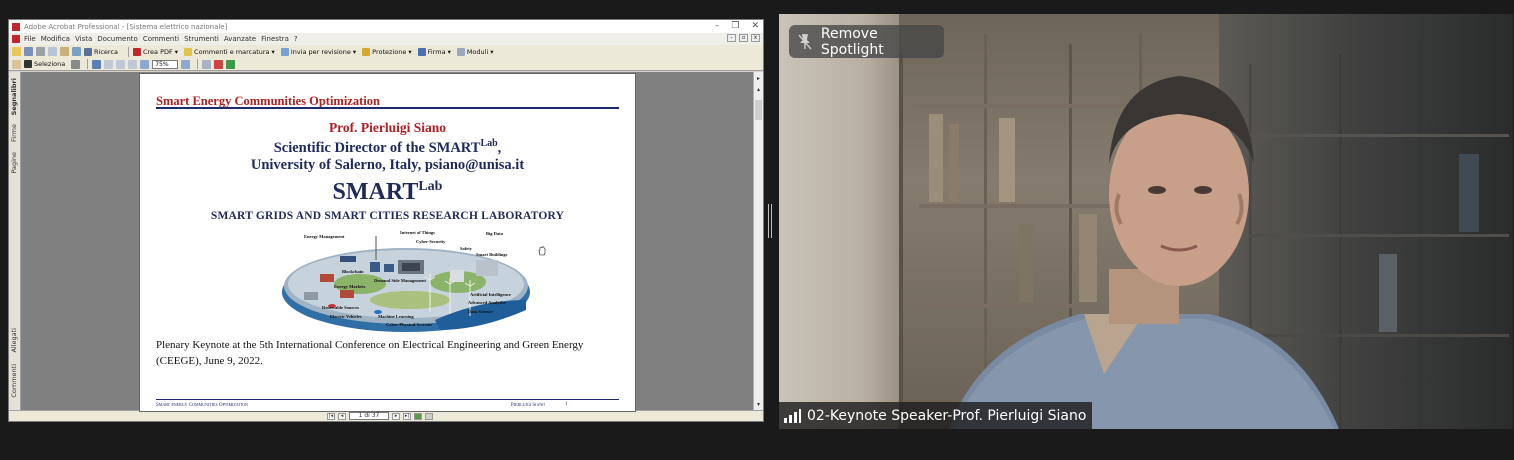  Describe the element at coordinates (28, 51) in the screenshot. I see `save-icon` at that location.